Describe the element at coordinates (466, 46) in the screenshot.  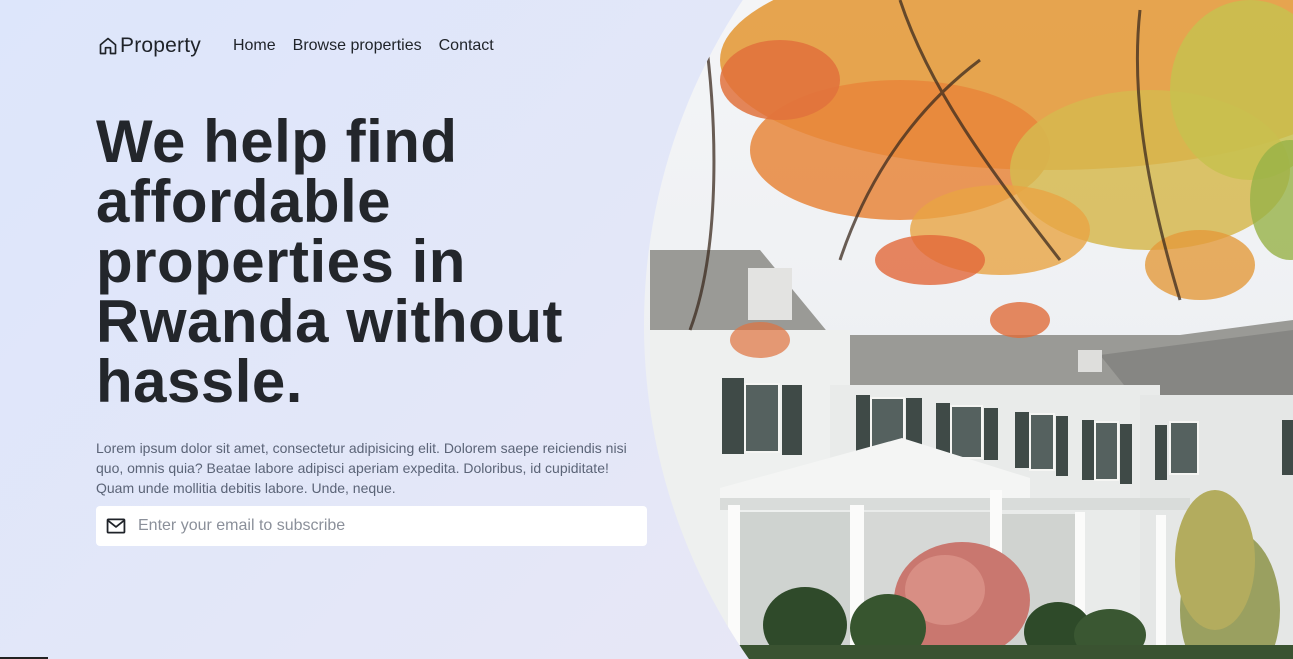
I see `nav-contact-link: Contact` at that location.